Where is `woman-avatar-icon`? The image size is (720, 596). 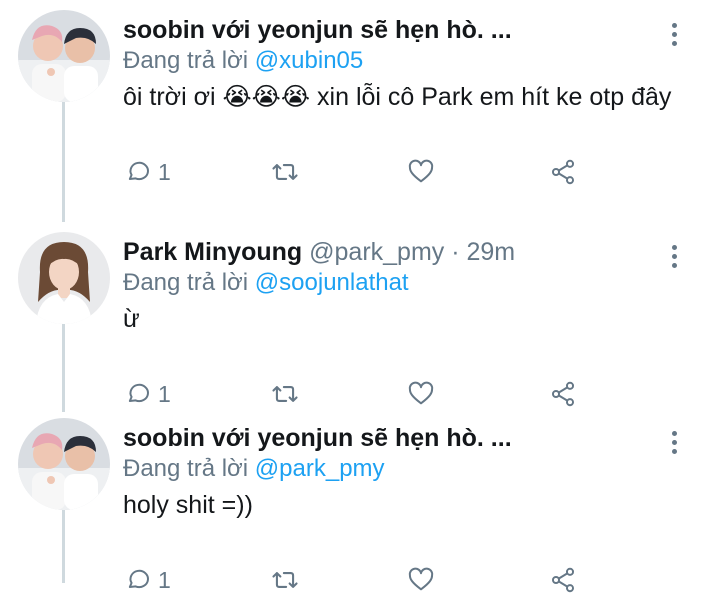 woman-avatar-icon is located at coordinates (64, 278).